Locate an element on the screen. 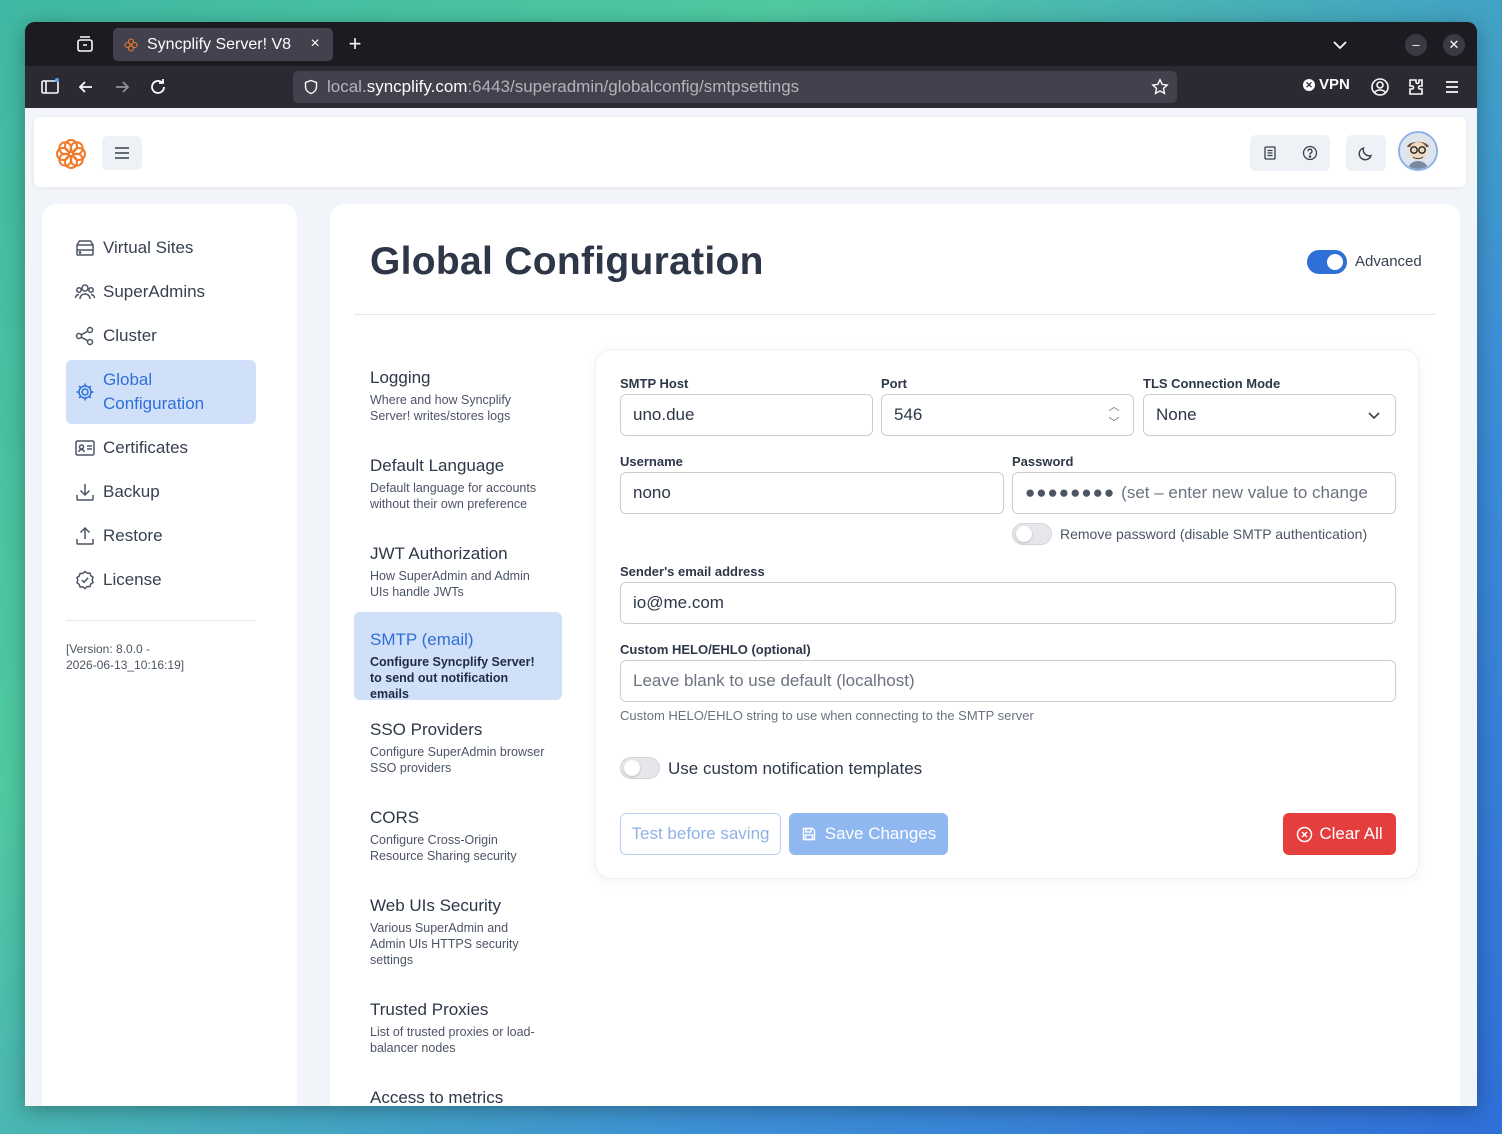 This screenshot has height=1134, width=1502. port-input: 546 ︿ ﹀ is located at coordinates (1007, 415).